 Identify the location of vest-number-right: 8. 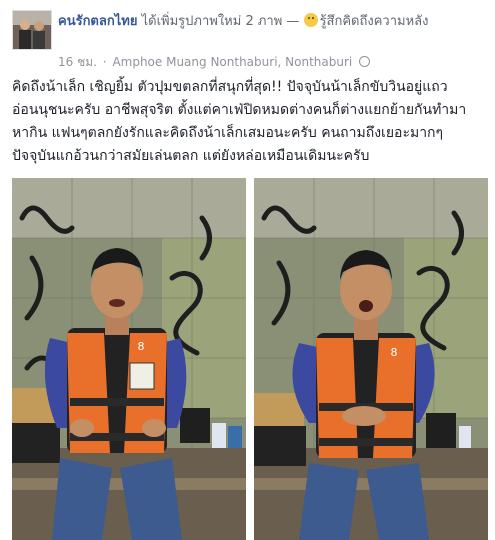
(394, 352).